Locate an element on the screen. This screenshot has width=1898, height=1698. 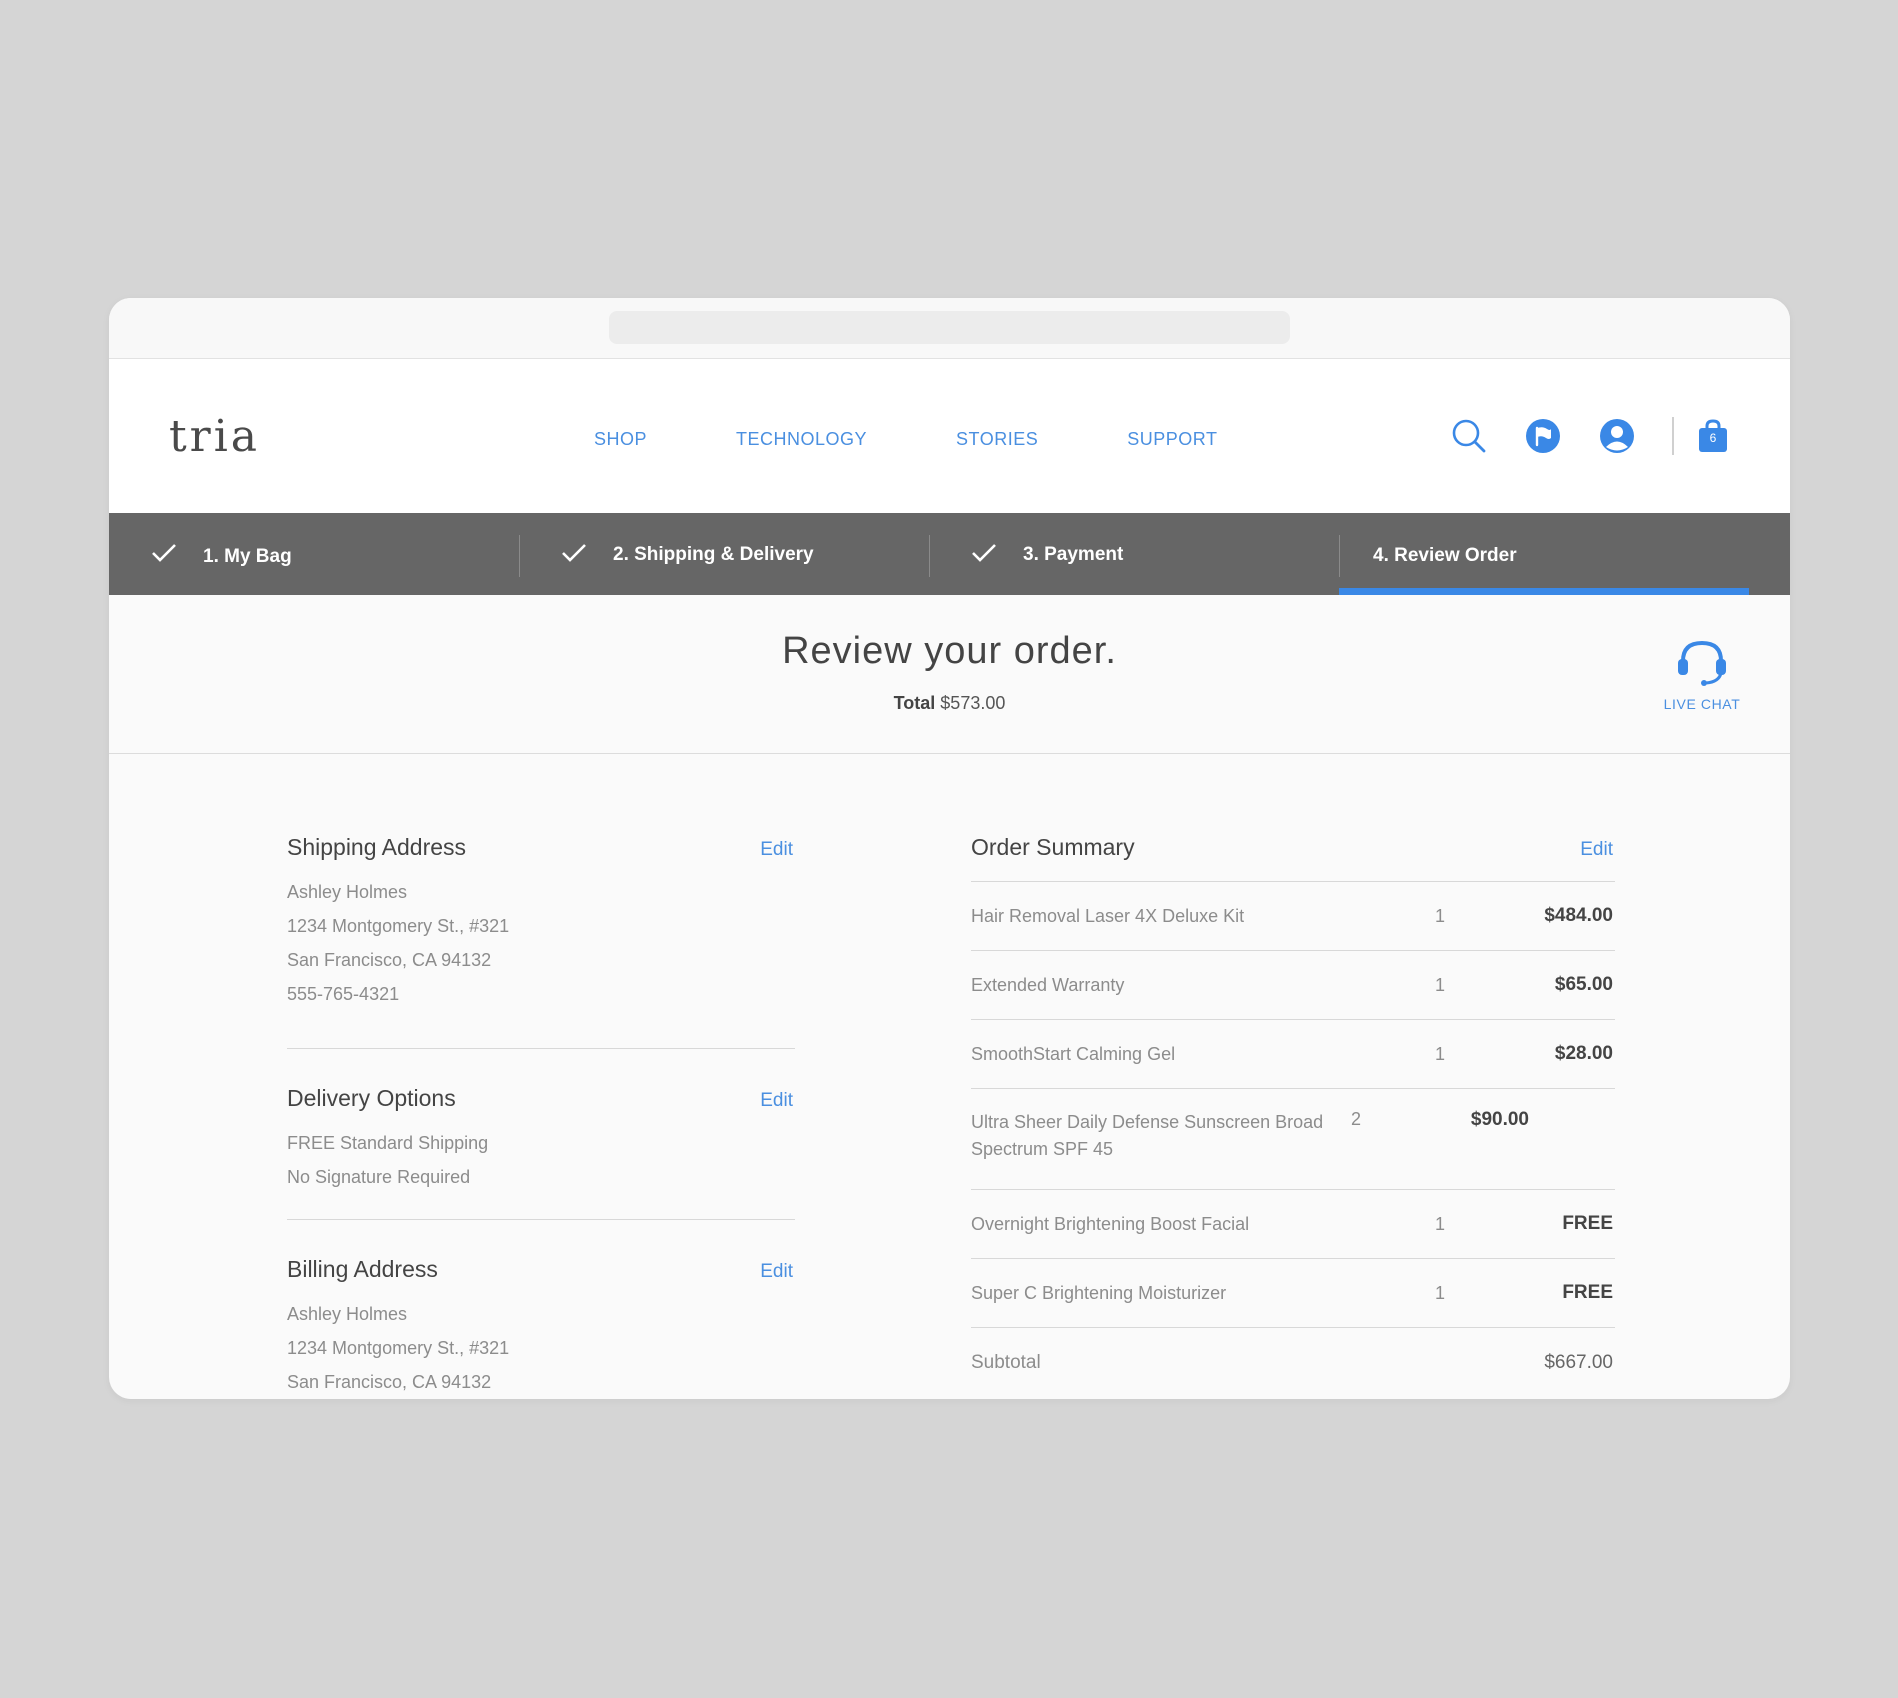
bag-count: 6 is located at coordinates (1713, 438).